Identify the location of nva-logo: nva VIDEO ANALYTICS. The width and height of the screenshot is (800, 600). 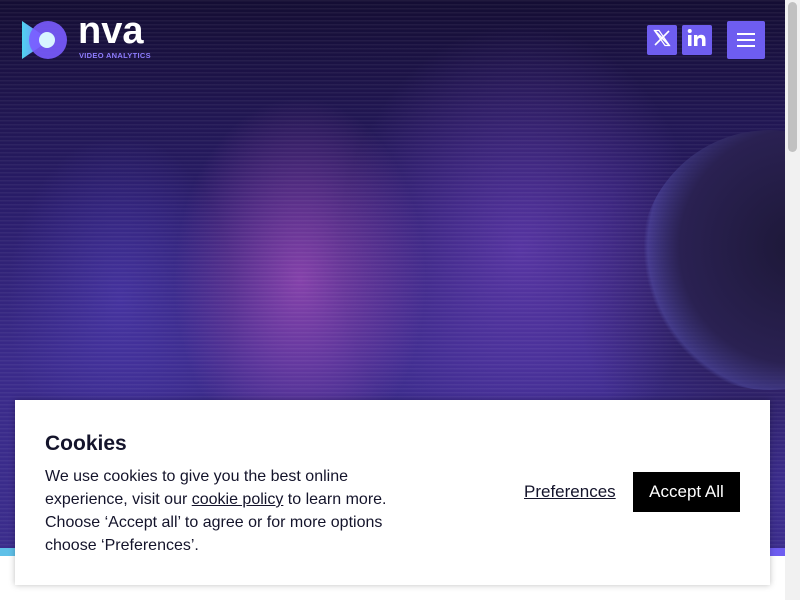
(94, 36).